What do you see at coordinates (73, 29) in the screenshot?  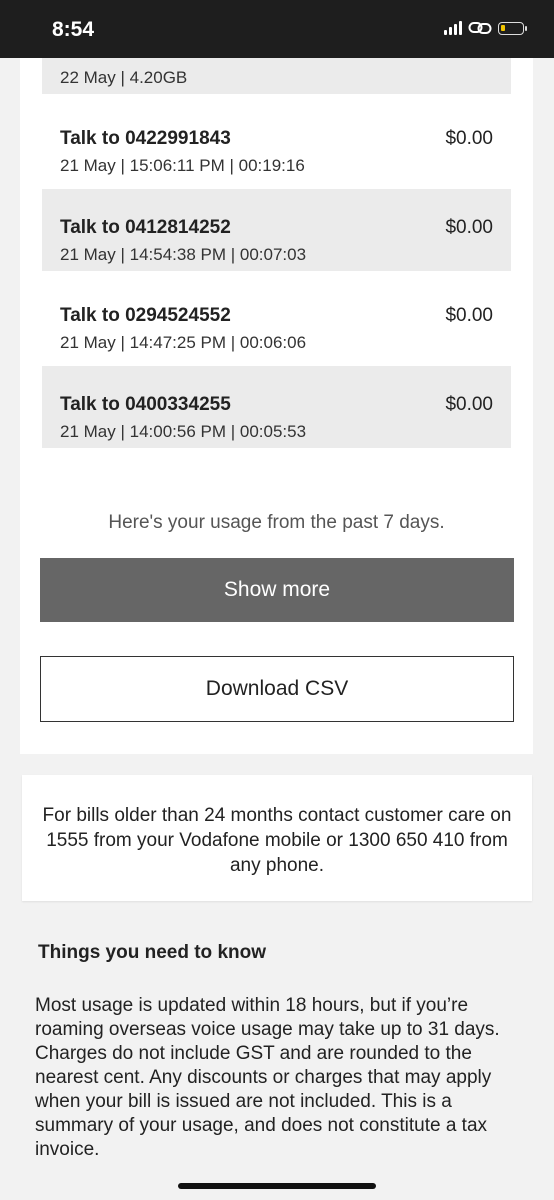 I see `status-time: 8:54` at bounding box center [73, 29].